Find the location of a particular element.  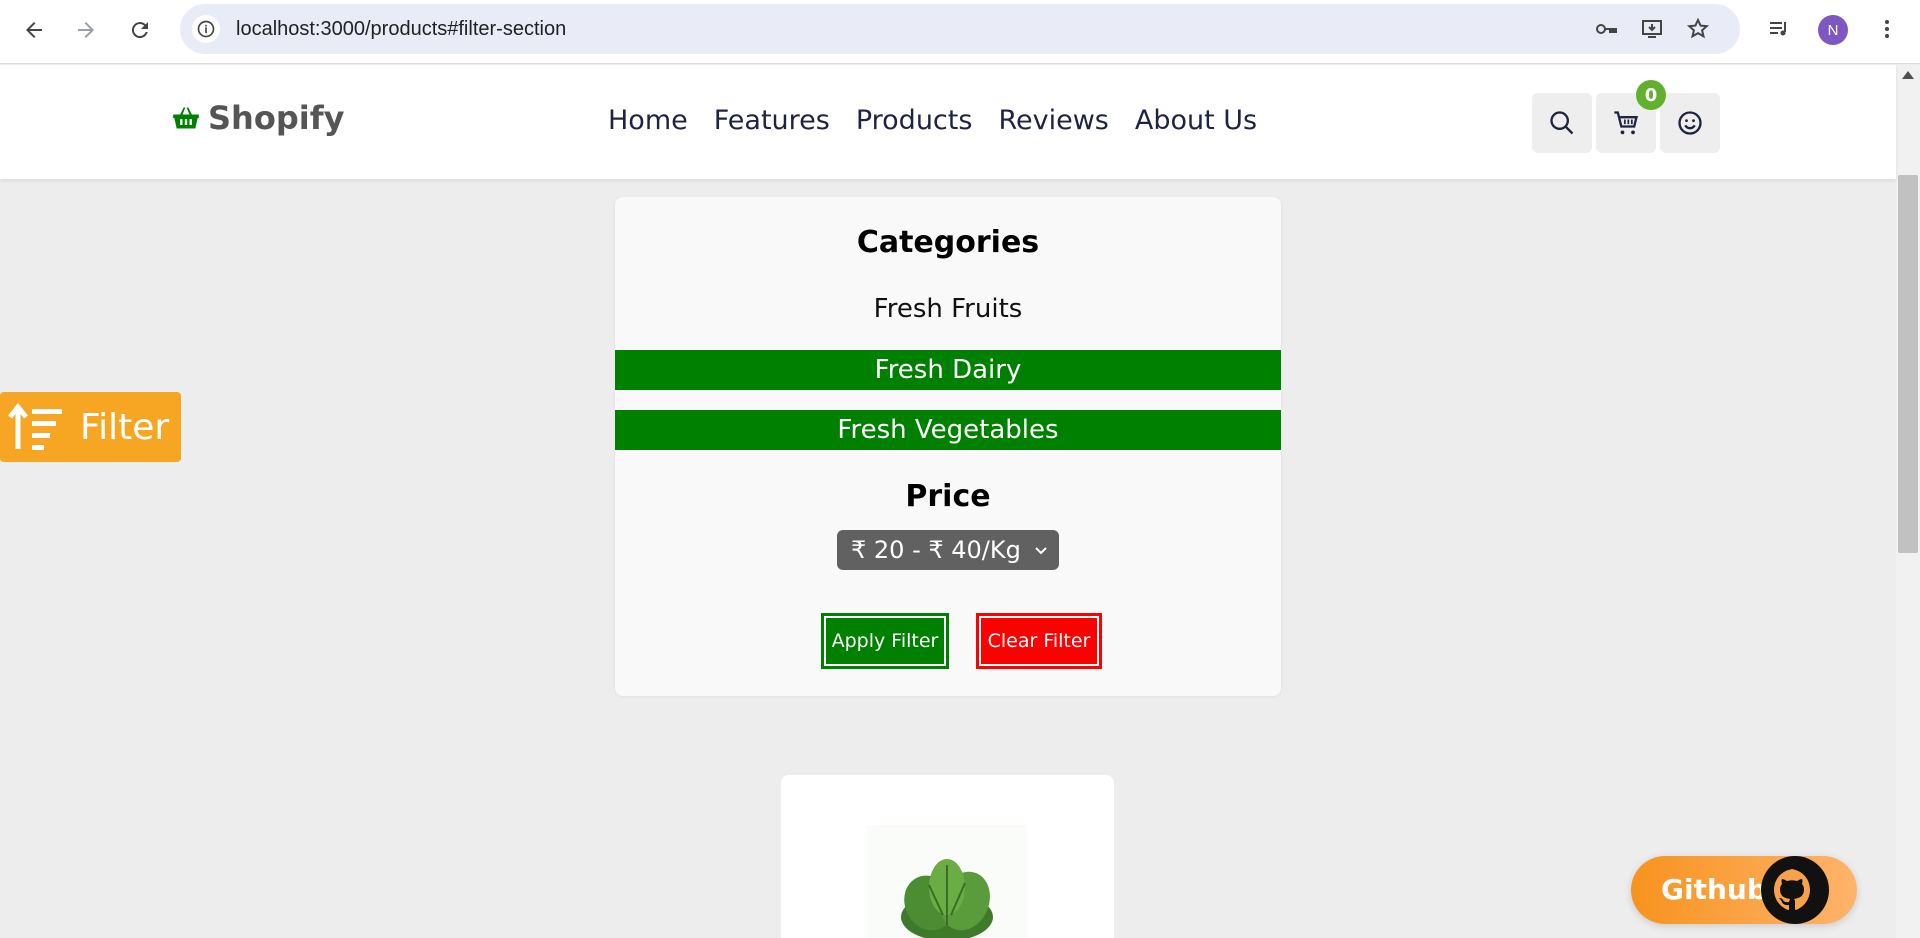

product-card is located at coordinates (947, 856).